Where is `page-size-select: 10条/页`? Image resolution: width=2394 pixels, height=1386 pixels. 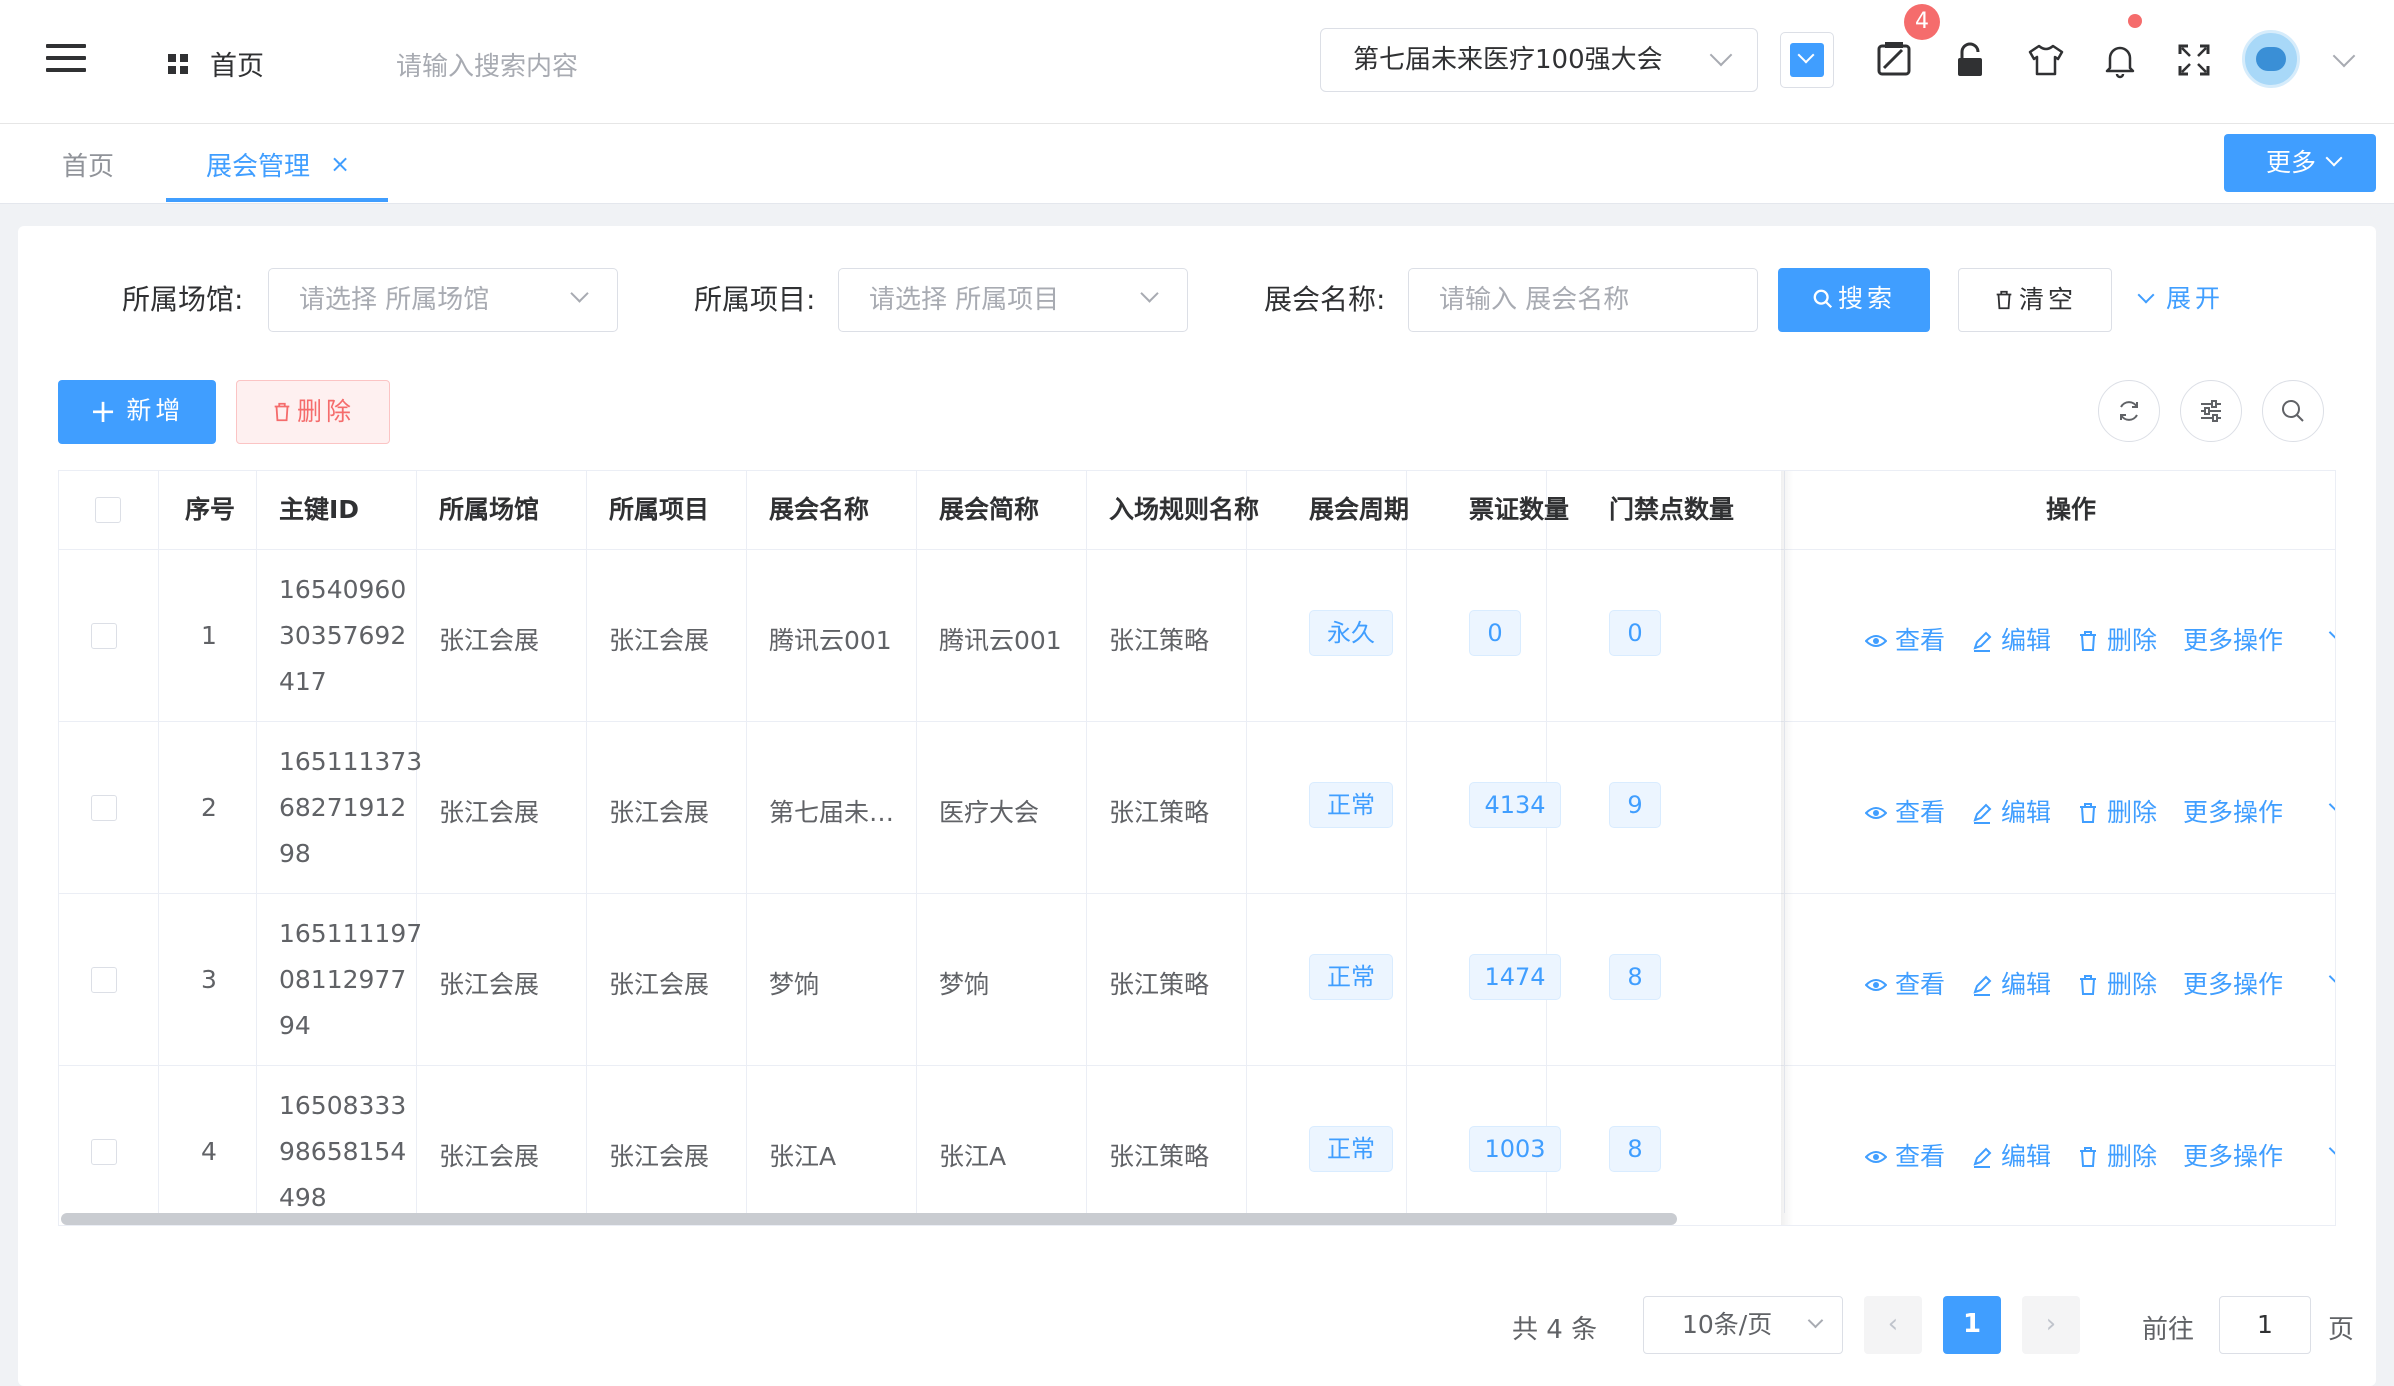 page-size-select: 10条/页 is located at coordinates (1743, 1325).